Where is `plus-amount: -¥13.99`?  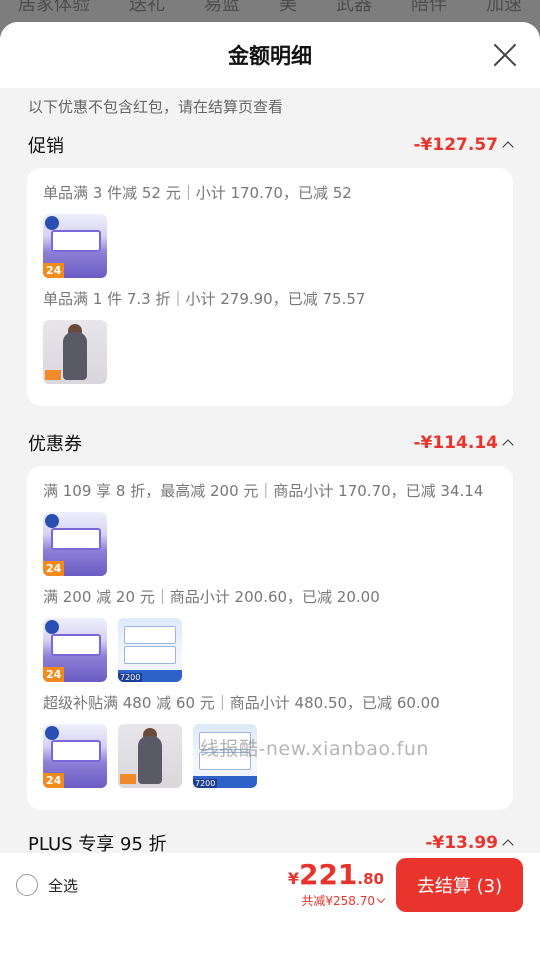 plus-amount: -¥13.99 is located at coordinates (461, 843).